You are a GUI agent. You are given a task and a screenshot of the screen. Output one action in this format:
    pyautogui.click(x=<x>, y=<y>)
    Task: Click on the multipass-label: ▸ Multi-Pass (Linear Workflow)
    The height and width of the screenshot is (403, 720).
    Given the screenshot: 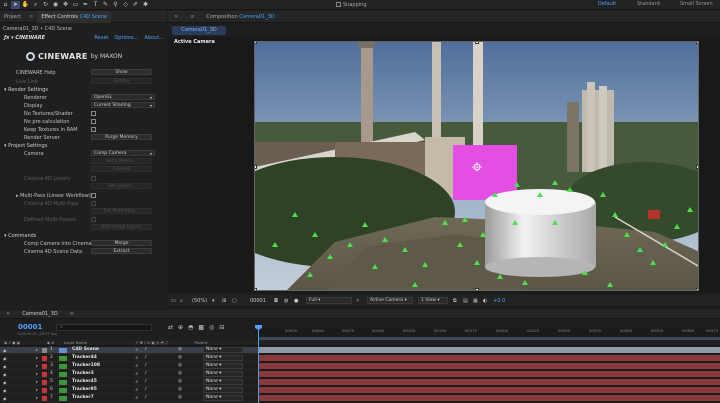 What is the action you would take?
    pyautogui.click(x=53, y=196)
    